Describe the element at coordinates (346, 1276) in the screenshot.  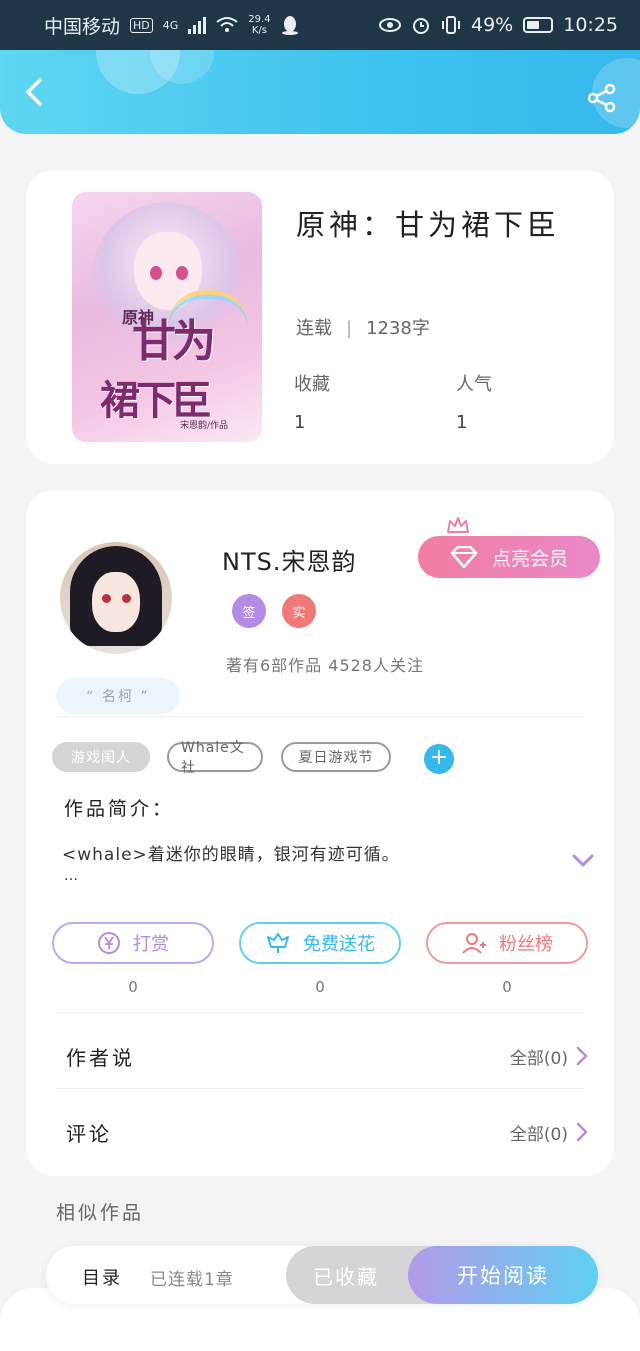
I see `collected-label: 已收藏` at that location.